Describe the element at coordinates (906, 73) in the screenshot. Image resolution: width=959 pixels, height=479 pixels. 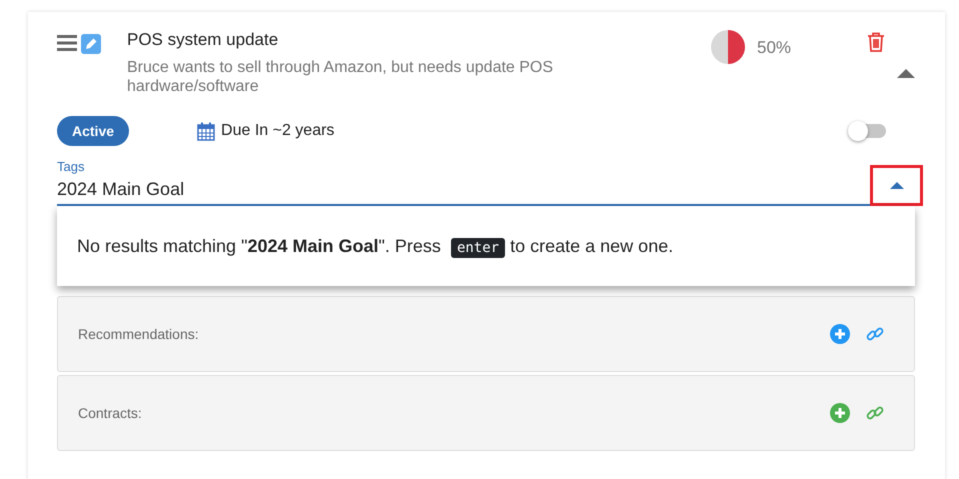
I see `collapse-icon` at that location.